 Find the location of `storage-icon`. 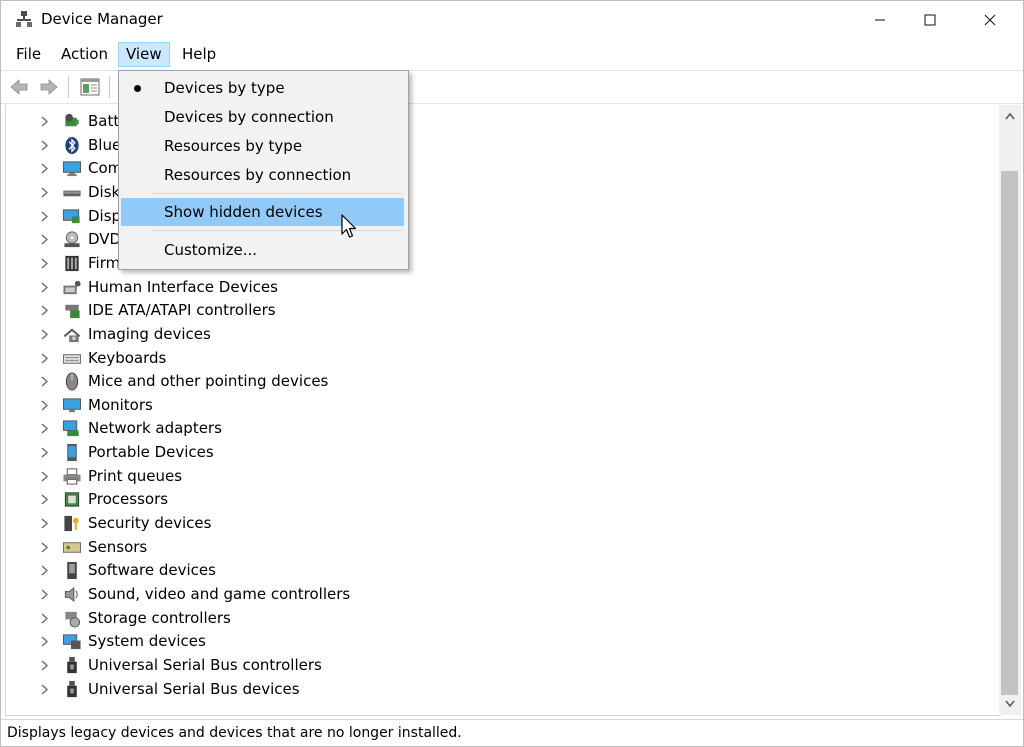

storage-icon is located at coordinates (73, 619).